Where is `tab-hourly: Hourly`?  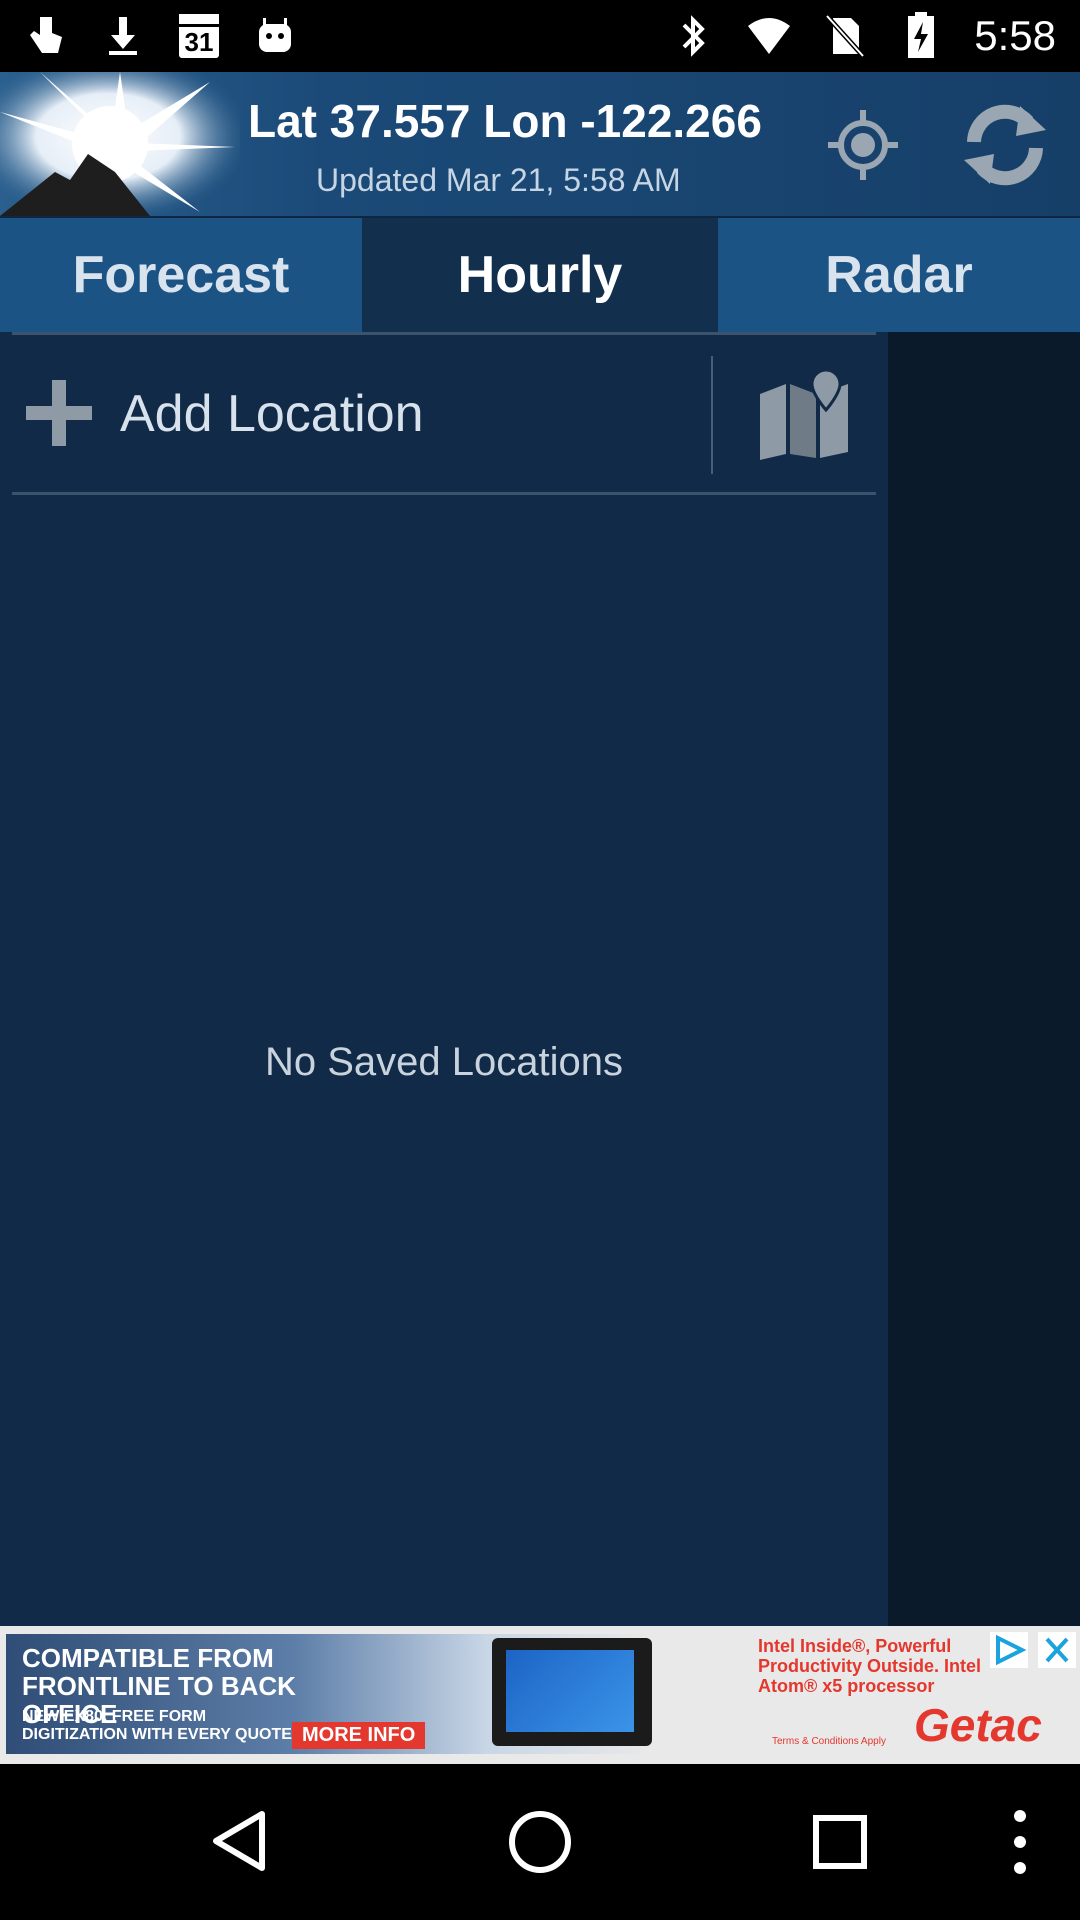 tab-hourly: Hourly is located at coordinates (540, 275).